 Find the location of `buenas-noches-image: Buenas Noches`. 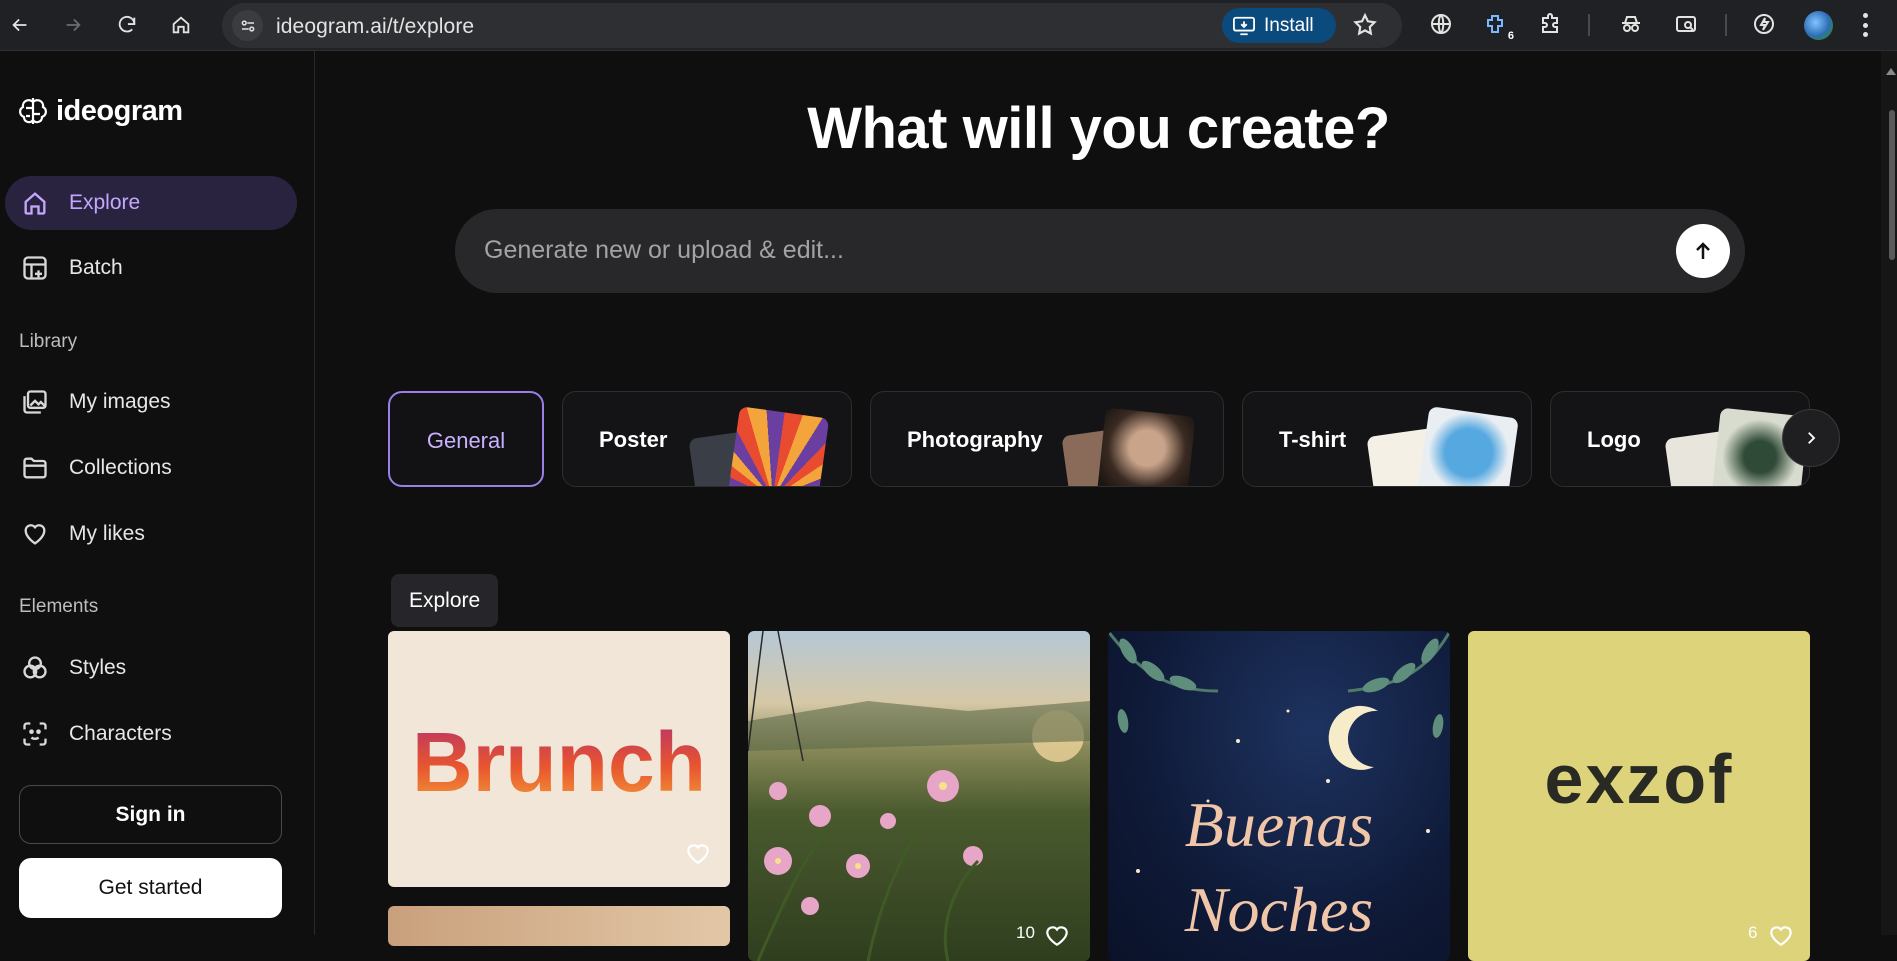

buenas-noches-image: Buenas Noches is located at coordinates (1279, 788).